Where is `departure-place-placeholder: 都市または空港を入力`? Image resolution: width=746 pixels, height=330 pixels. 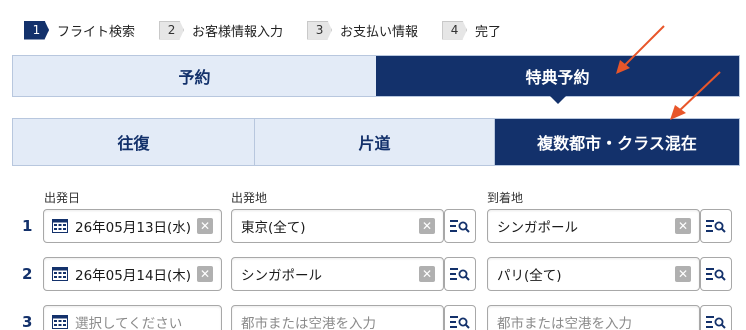 departure-place-placeholder: 都市または空港を入力 is located at coordinates (308, 323).